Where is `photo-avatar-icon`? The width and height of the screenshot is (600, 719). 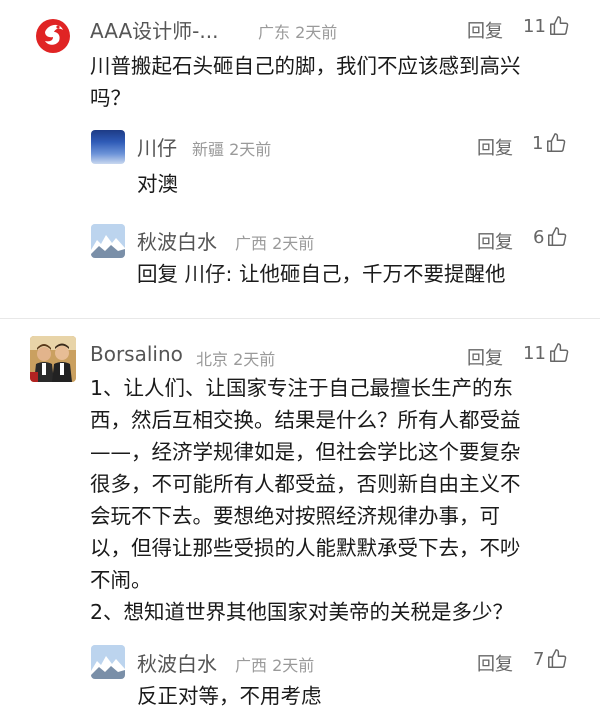 photo-avatar-icon is located at coordinates (53, 359).